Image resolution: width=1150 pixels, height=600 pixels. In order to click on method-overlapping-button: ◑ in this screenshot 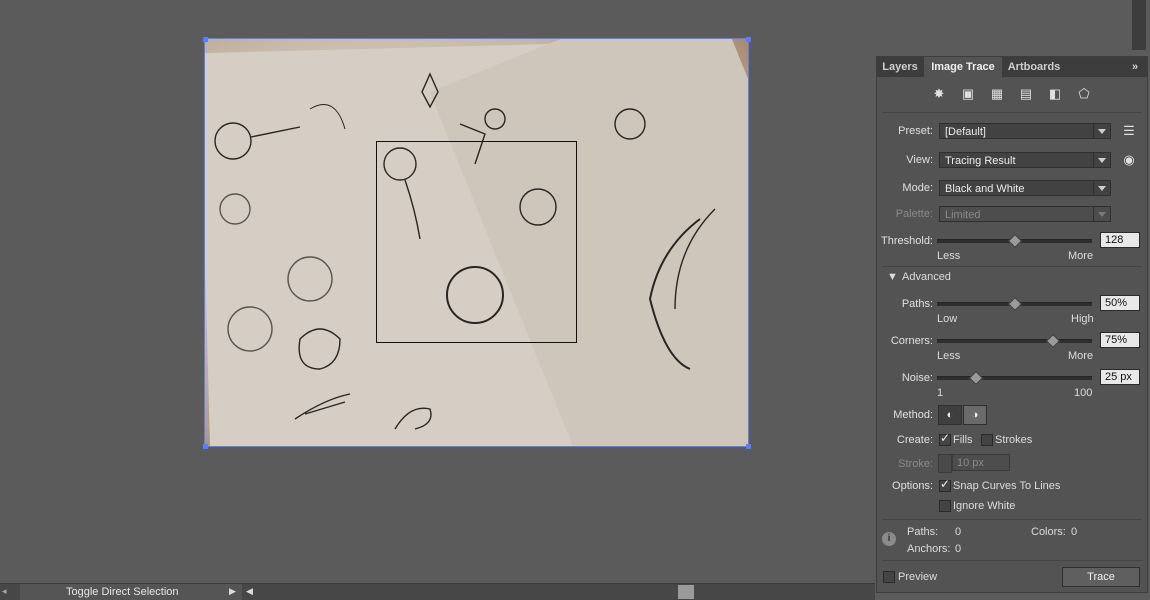, I will do `click(975, 415)`.